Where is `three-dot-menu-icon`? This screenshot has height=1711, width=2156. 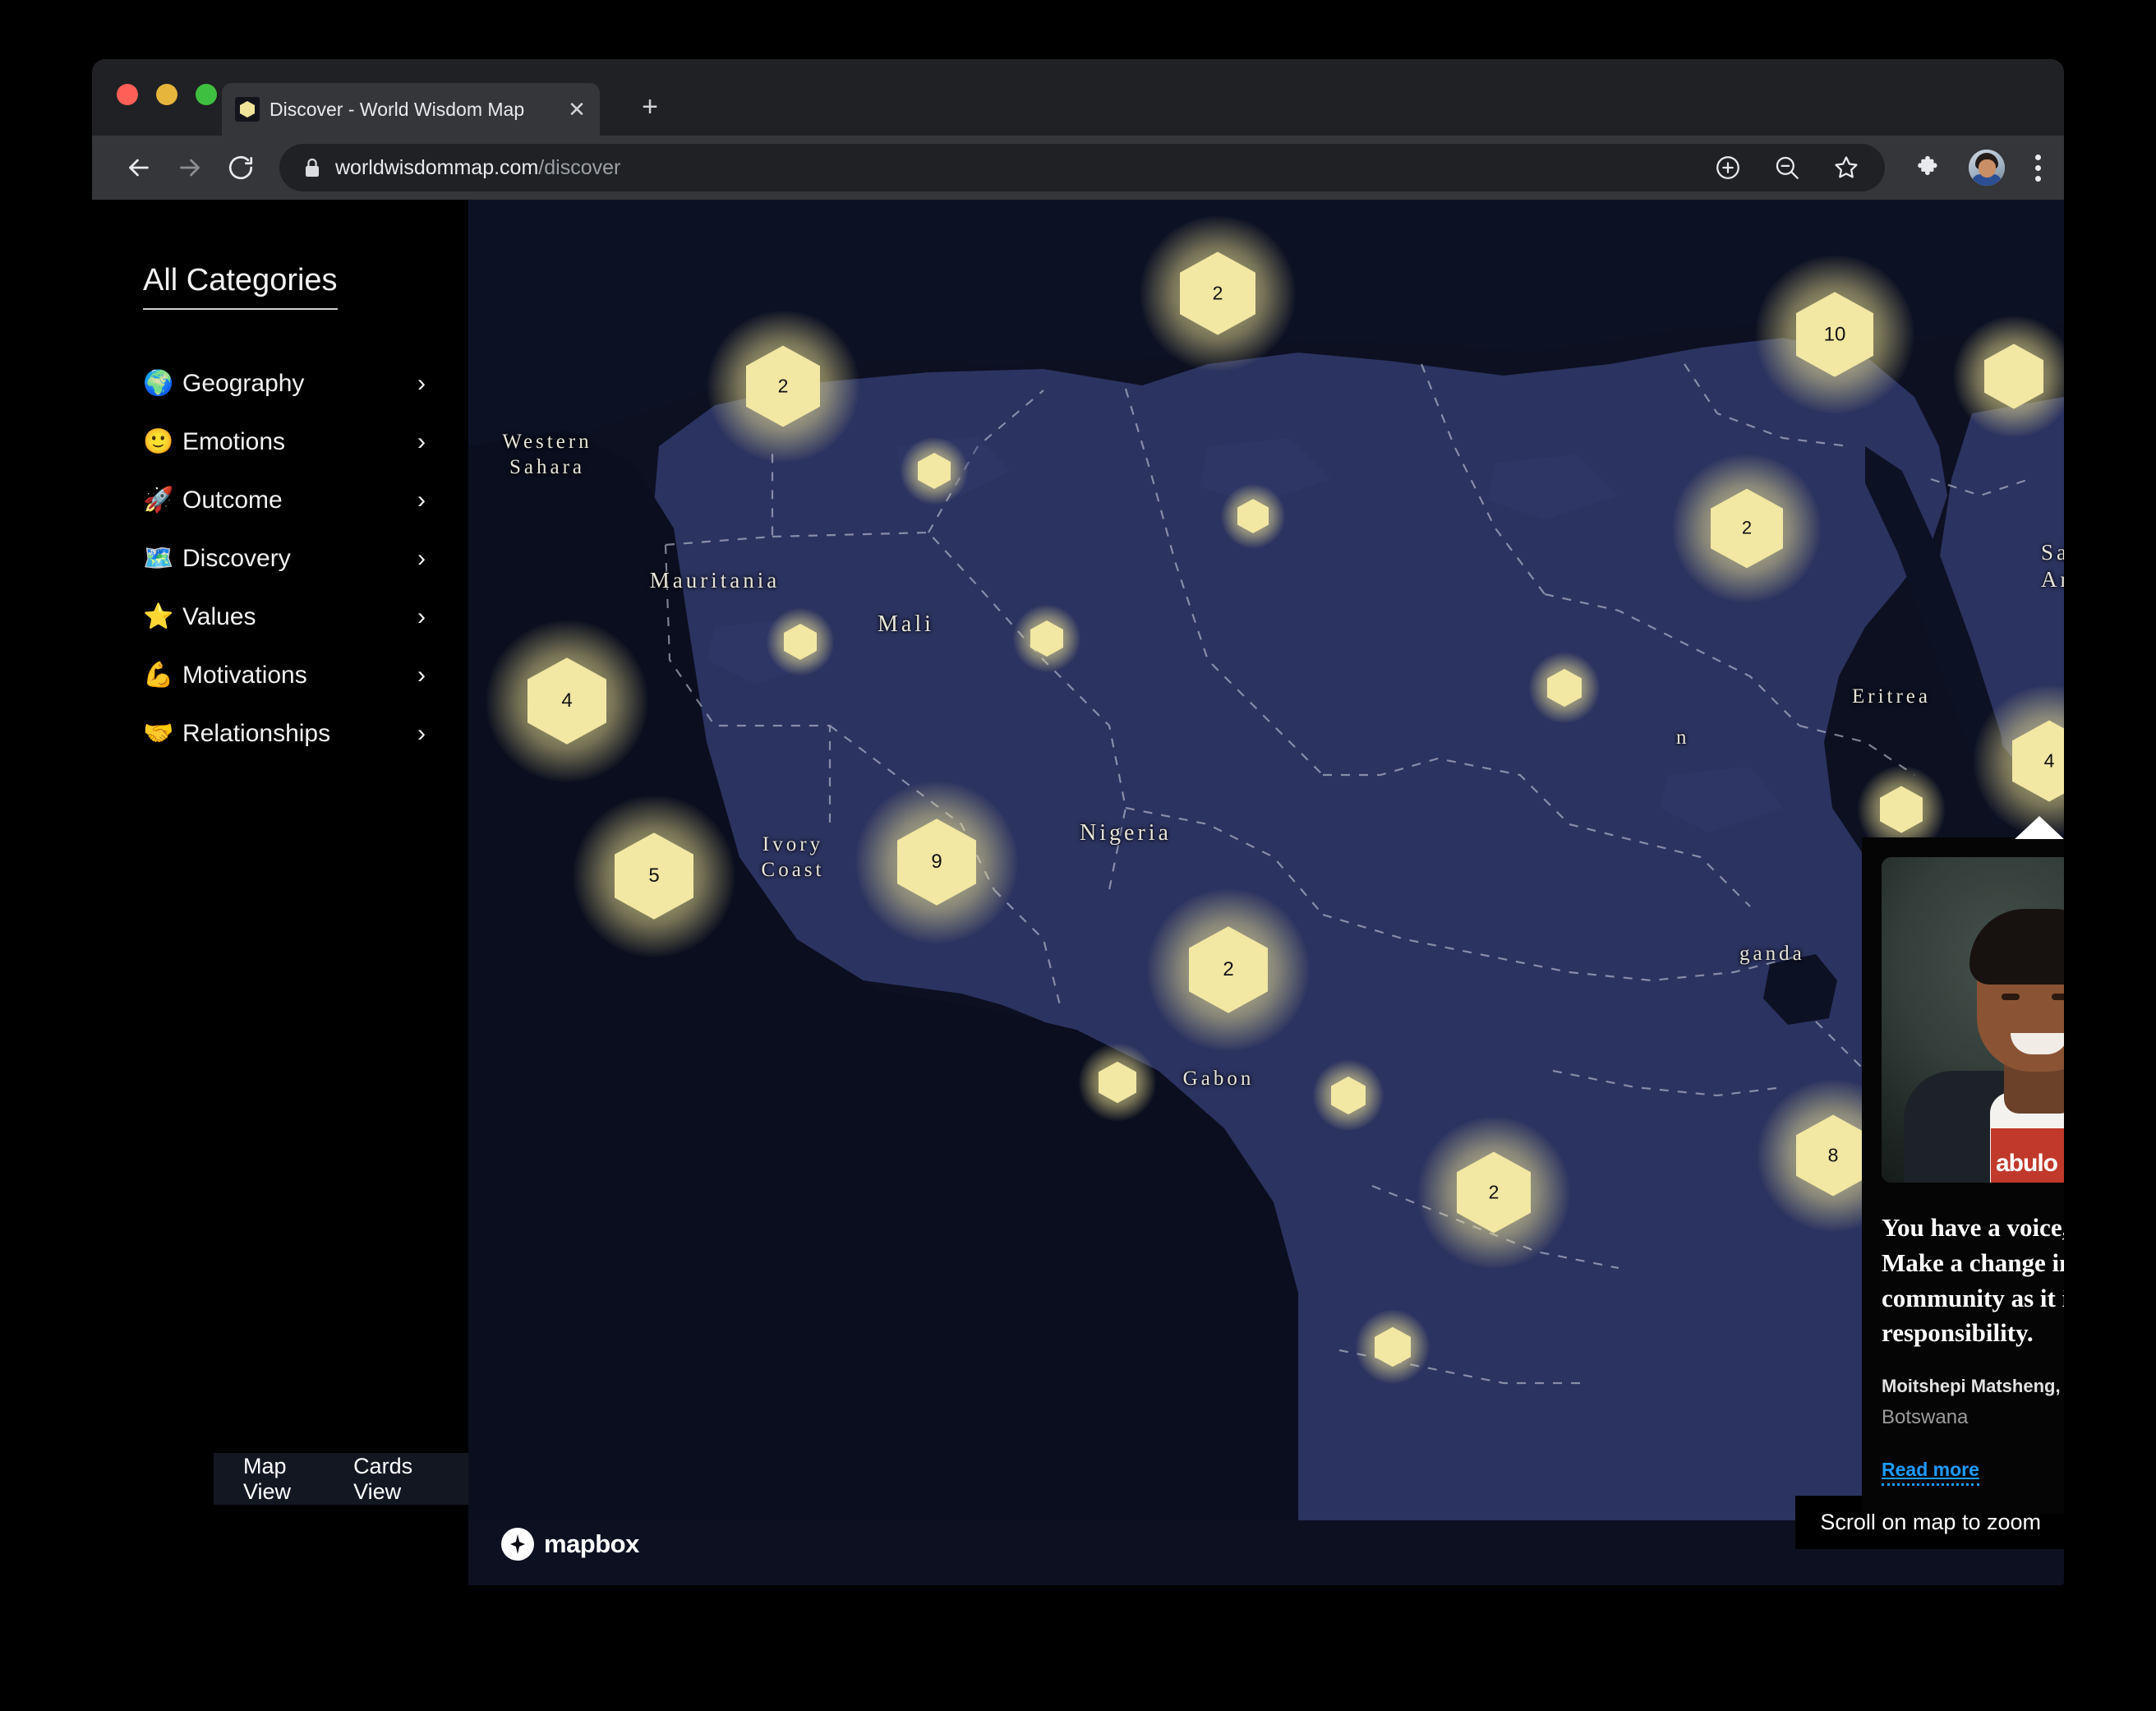 three-dot-menu-icon is located at coordinates (2038, 168).